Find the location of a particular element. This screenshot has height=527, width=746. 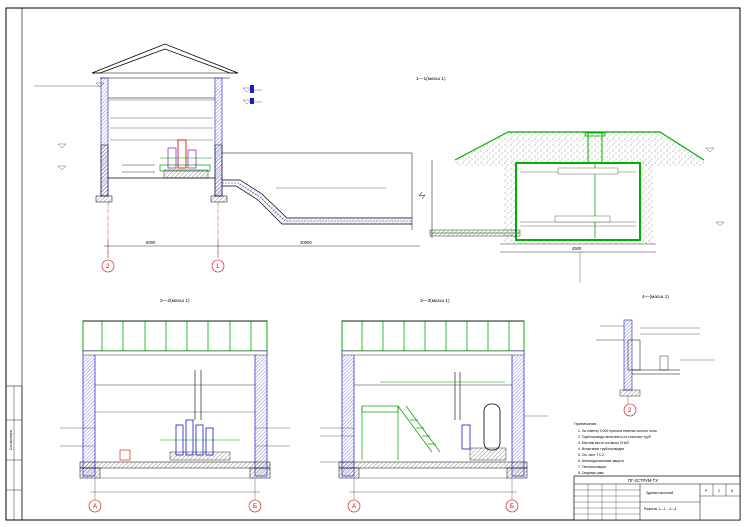

note-line: 3. Монтаж вести согласно СНиП is located at coordinates (604, 443).